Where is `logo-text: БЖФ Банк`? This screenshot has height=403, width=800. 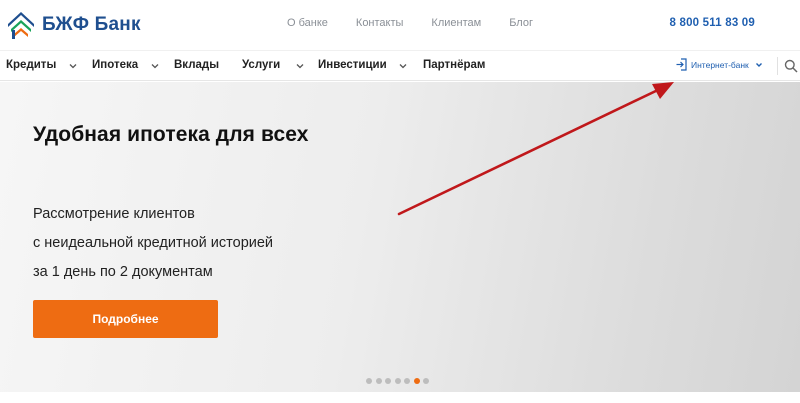 logo-text: БЖФ Банк is located at coordinates (91, 24).